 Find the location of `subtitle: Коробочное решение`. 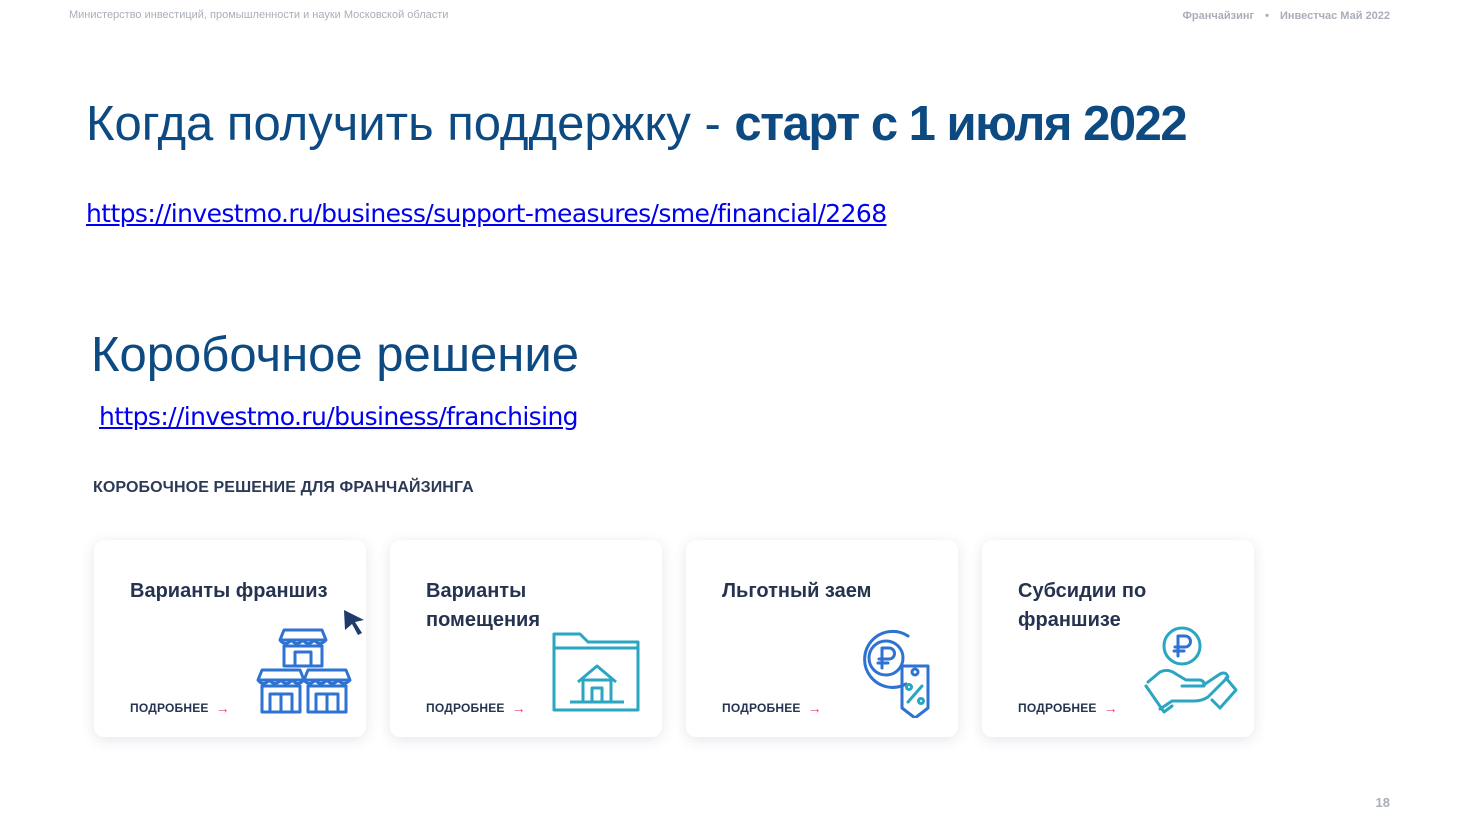

subtitle: Коробочное решение is located at coordinates (335, 355).